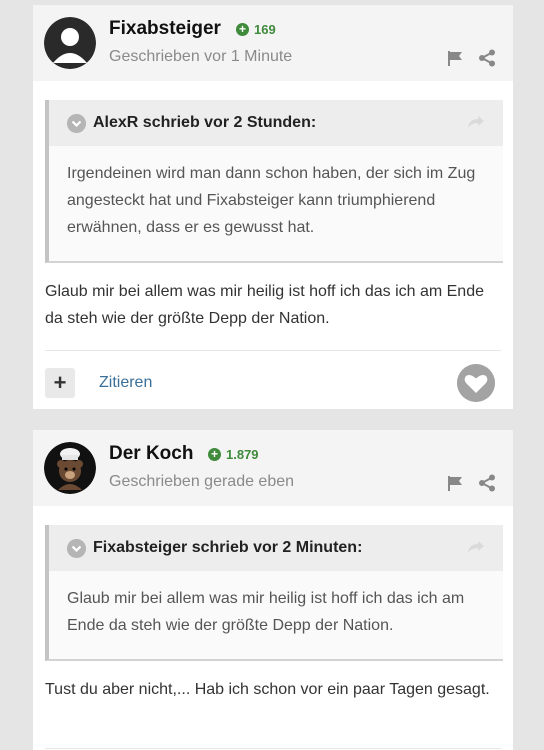 The width and height of the screenshot is (544, 750). I want to click on post-timestamp: Geschrieben gerade eben, so click(202, 481).